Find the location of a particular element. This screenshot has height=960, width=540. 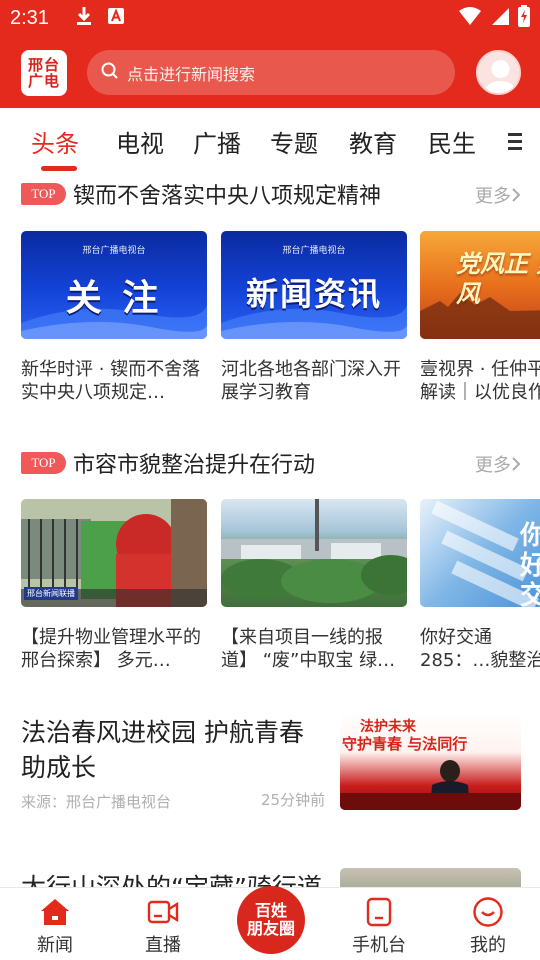

tab-headlines: 头条 is located at coordinates (55, 141).